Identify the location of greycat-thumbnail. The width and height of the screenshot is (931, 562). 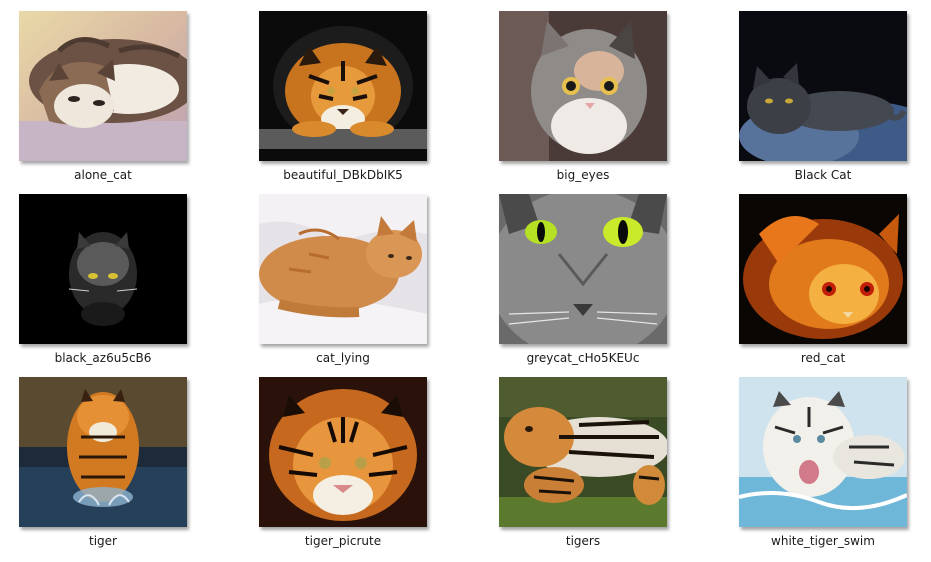
(583, 269).